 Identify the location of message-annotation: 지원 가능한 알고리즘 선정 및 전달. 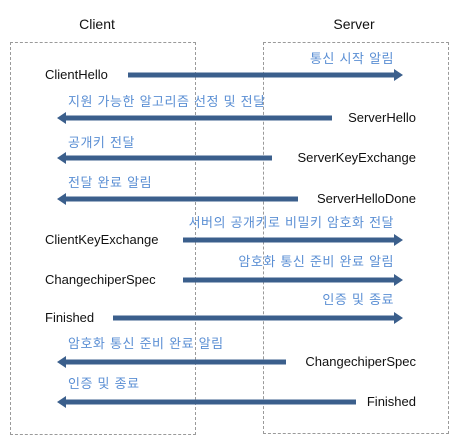
(167, 102).